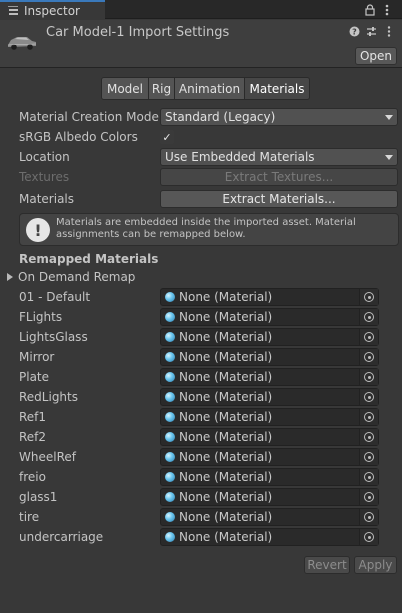  Describe the element at coordinates (201, 9) in the screenshot. I see `inspector-tabbar: Inspector` at that location.